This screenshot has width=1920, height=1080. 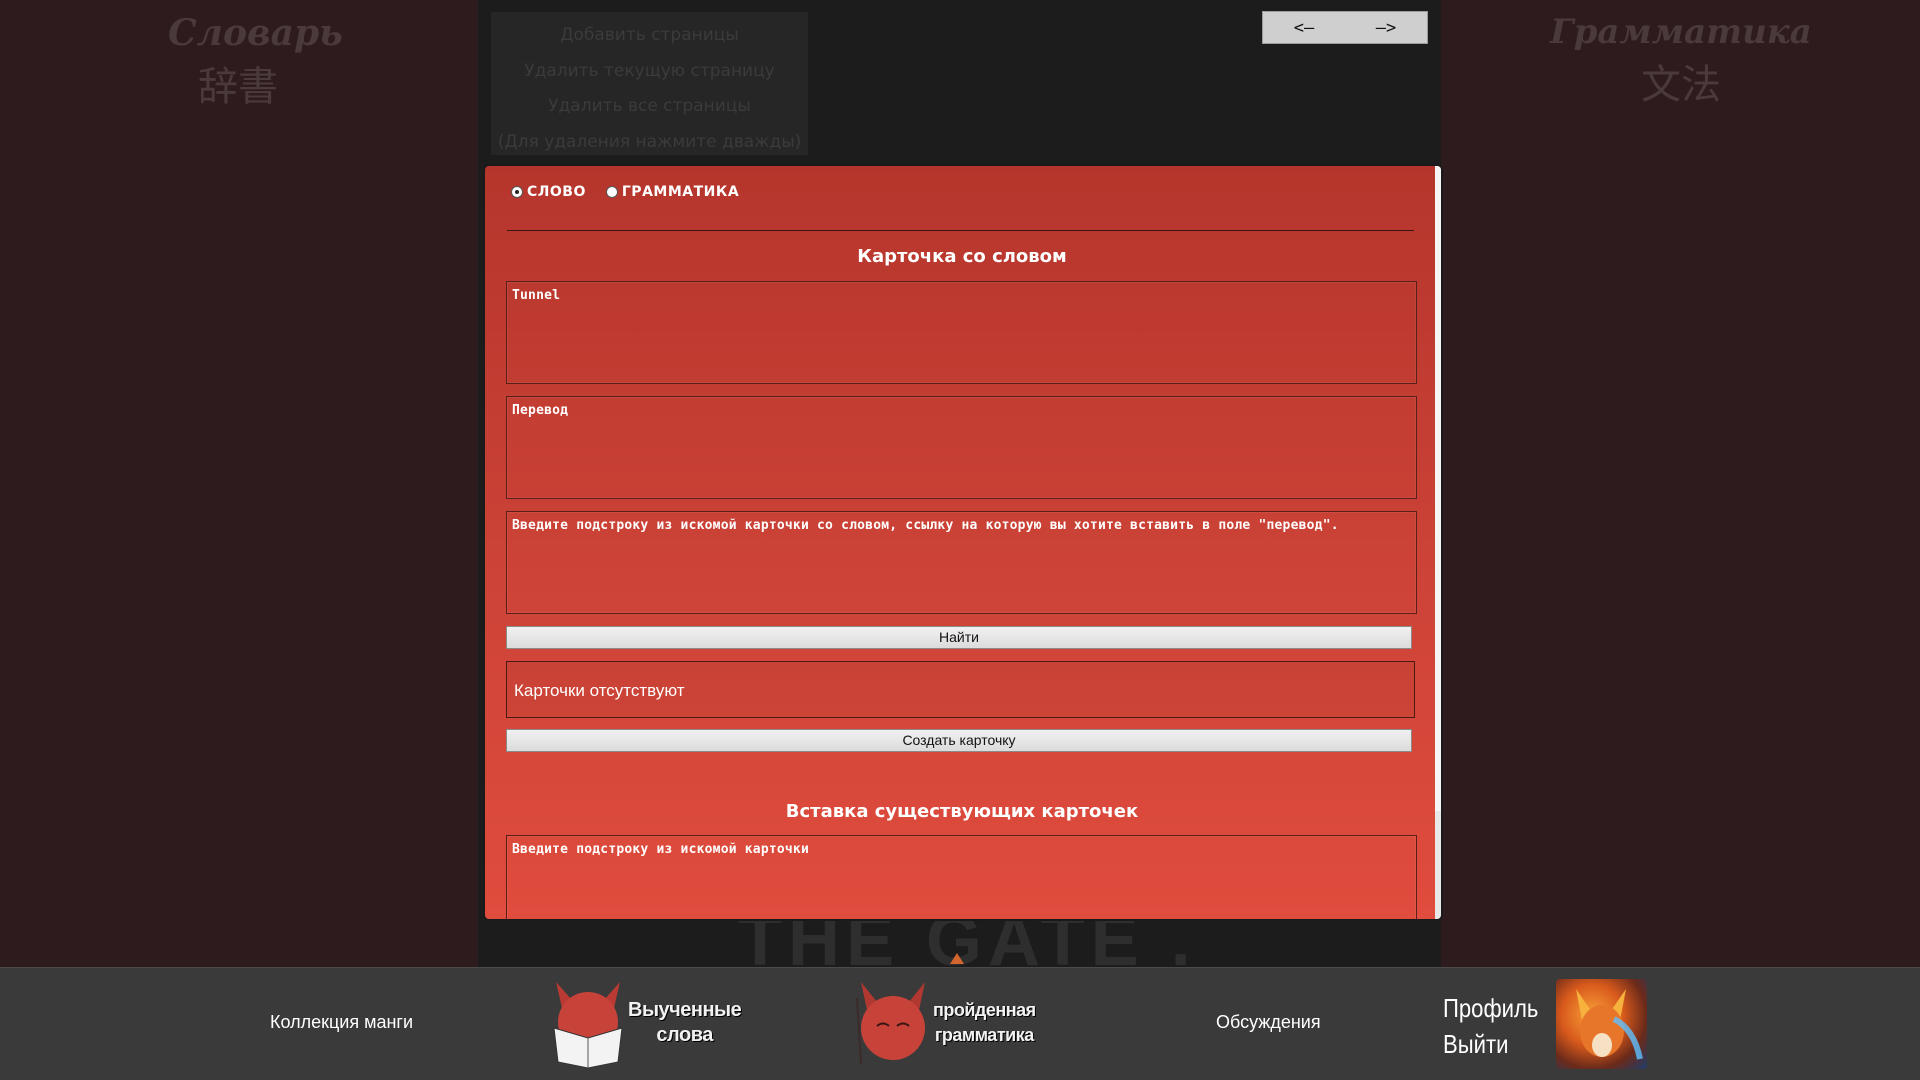 I want to click on delete-current-page-button: Удалить текущую страницу, so click(x=649, y=72).